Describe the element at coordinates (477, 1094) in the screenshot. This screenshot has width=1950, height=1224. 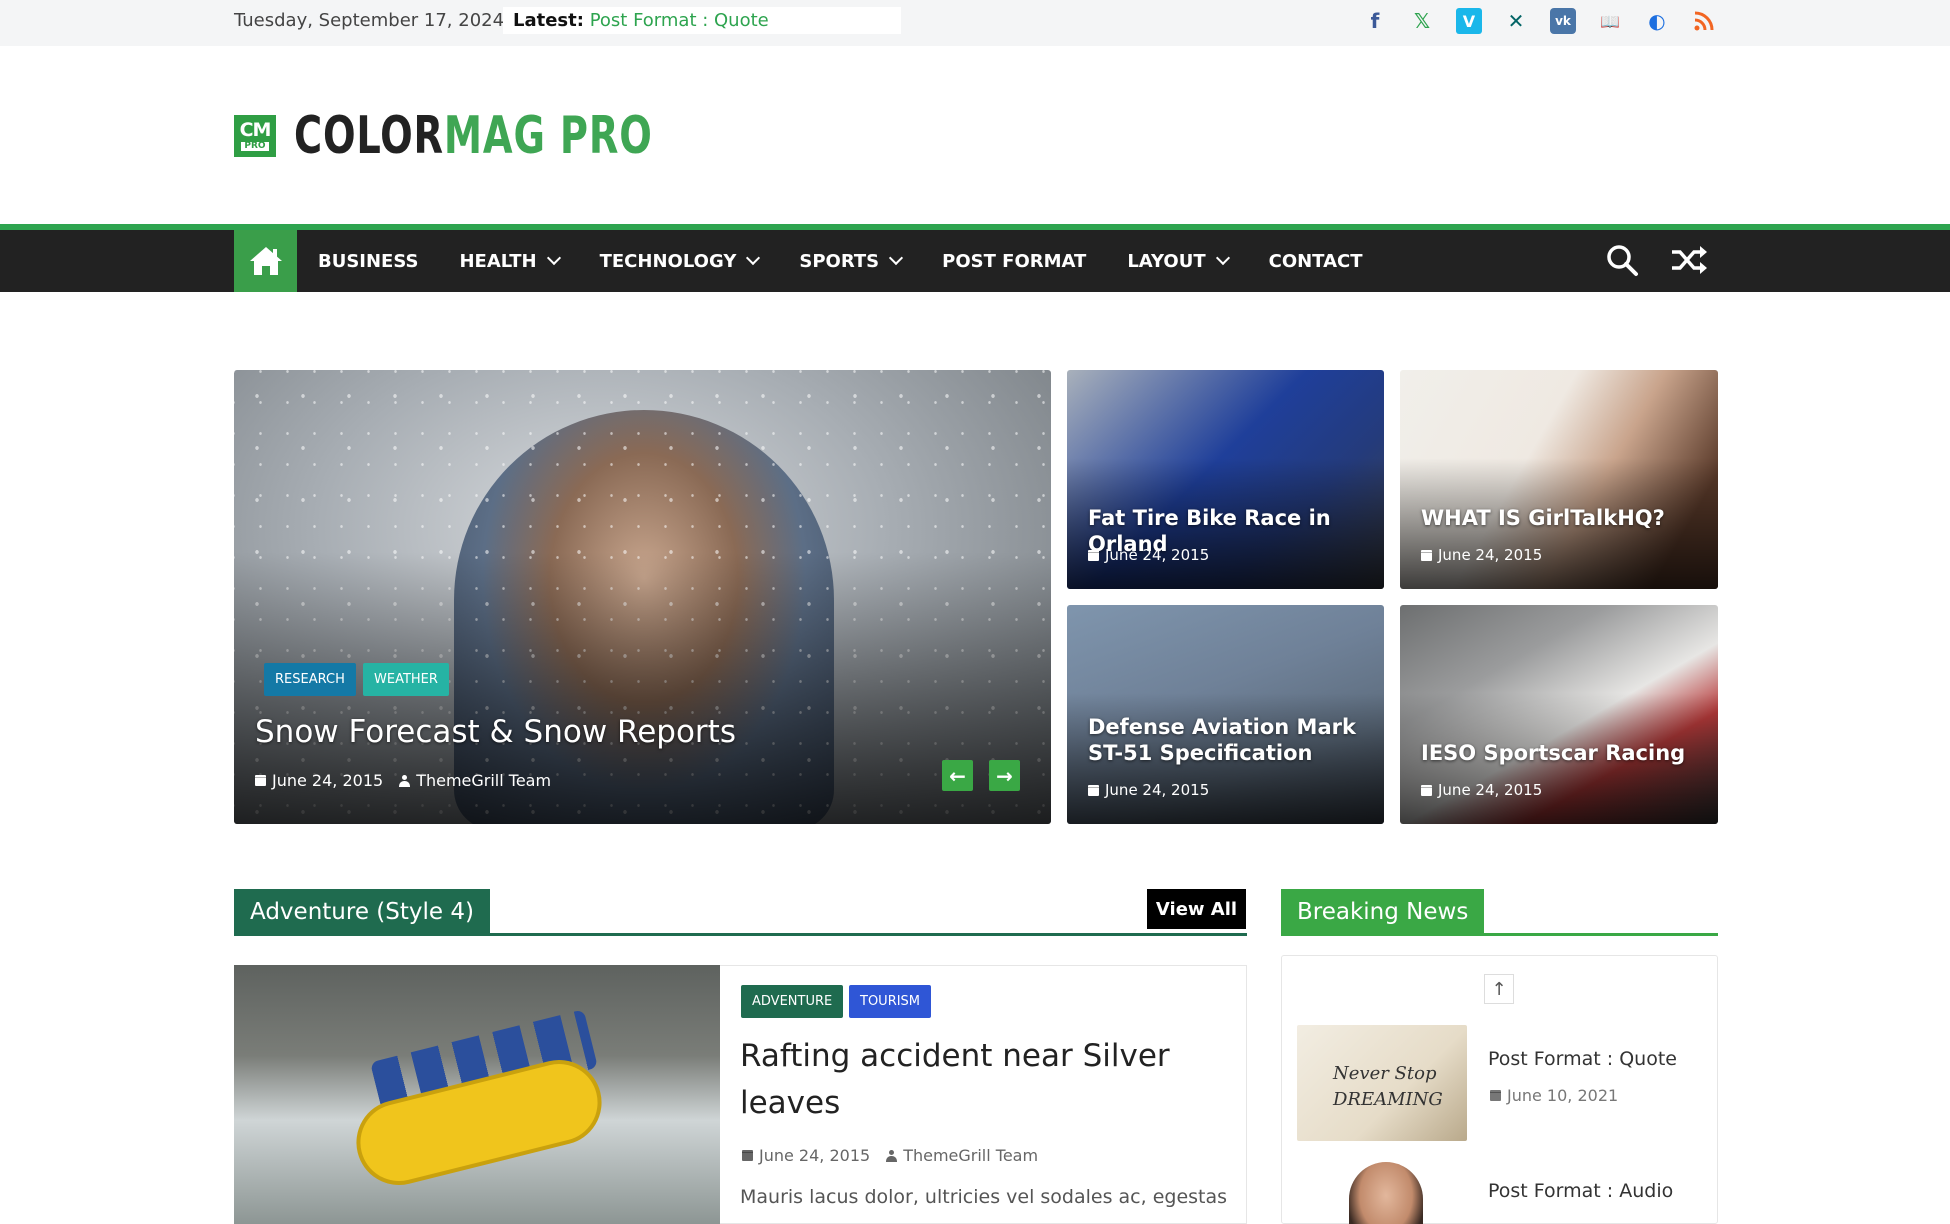
I see `adventure-post-image` at that location.